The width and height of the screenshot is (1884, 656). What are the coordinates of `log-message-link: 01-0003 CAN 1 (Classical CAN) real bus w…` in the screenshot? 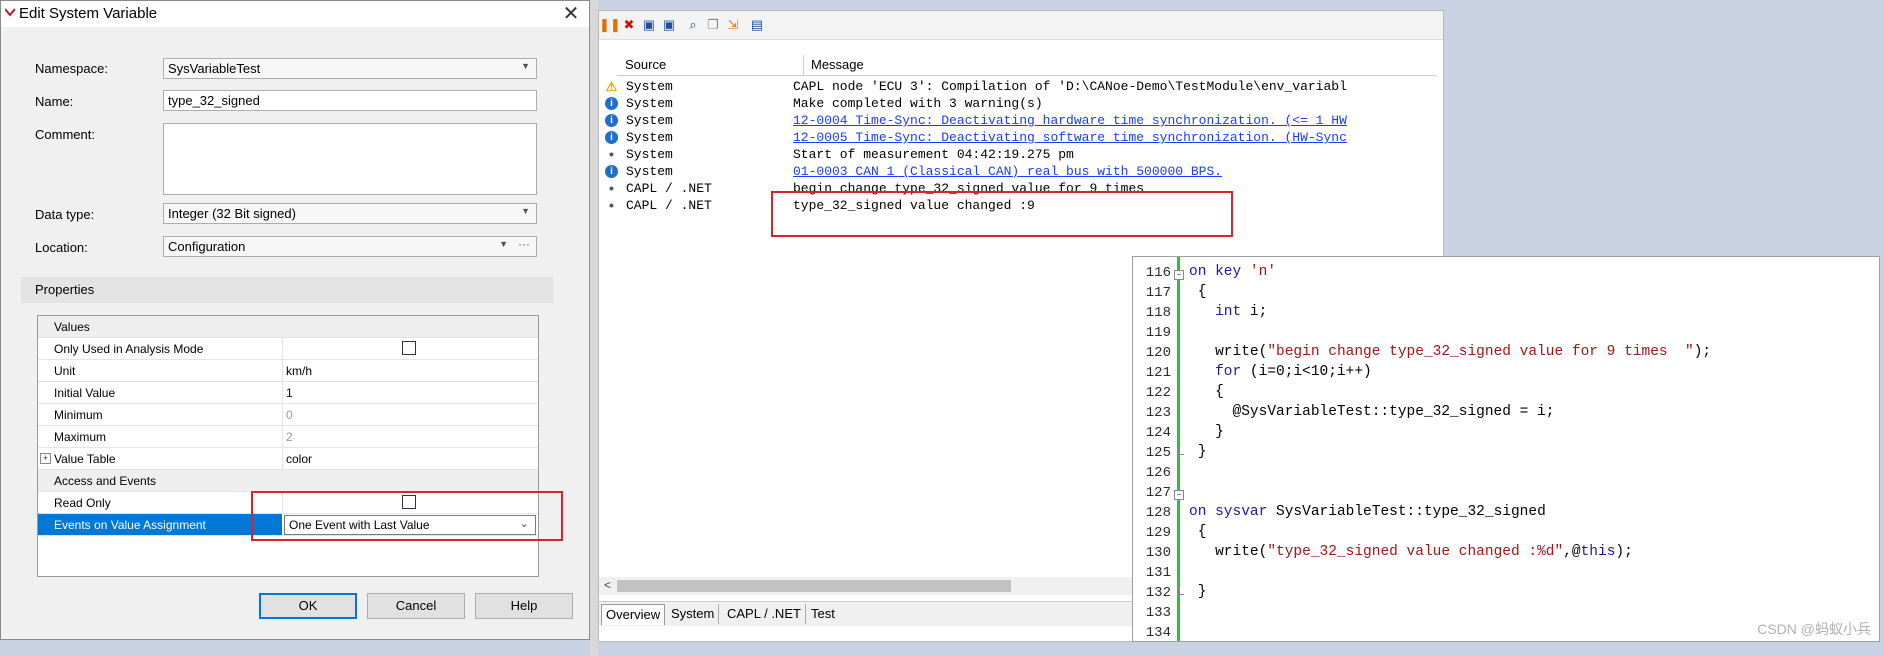 It's located at (1007, 171).